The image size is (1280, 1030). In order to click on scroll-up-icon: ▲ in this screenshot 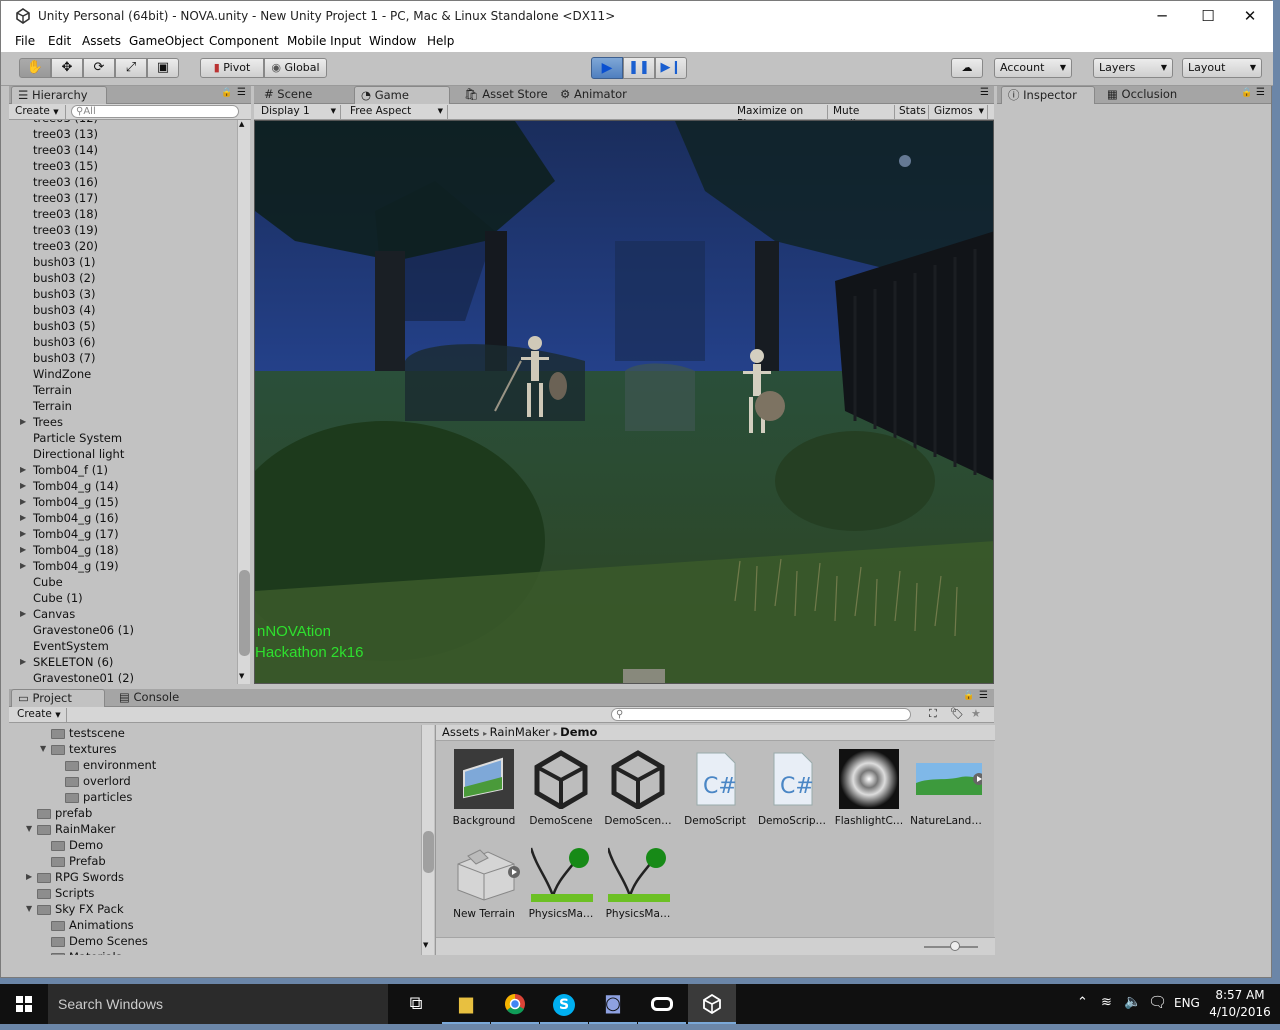, I will do `click(241, 124)`.